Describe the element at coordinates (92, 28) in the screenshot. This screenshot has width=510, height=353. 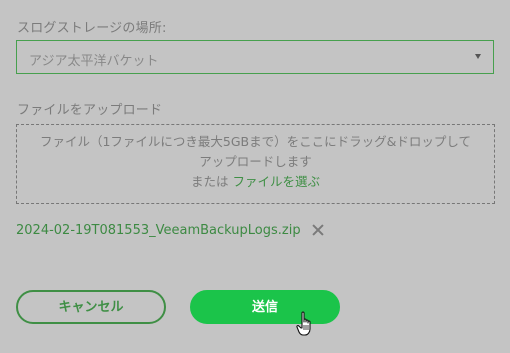
I see `log-location-label: スログストレージの場所:` at that location.